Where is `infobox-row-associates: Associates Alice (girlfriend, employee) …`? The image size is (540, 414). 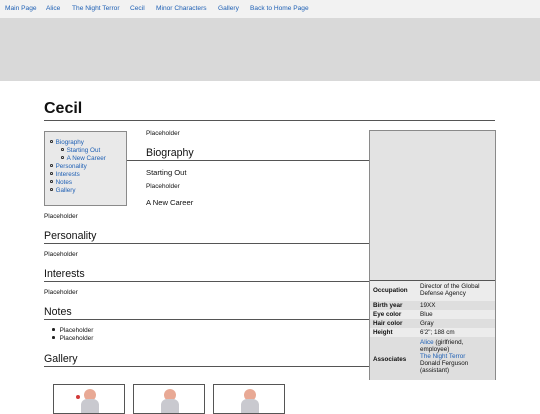 infobox-row-associates: Associates Alice (girlfriend, employee) … is located at coordinates (432, 358).